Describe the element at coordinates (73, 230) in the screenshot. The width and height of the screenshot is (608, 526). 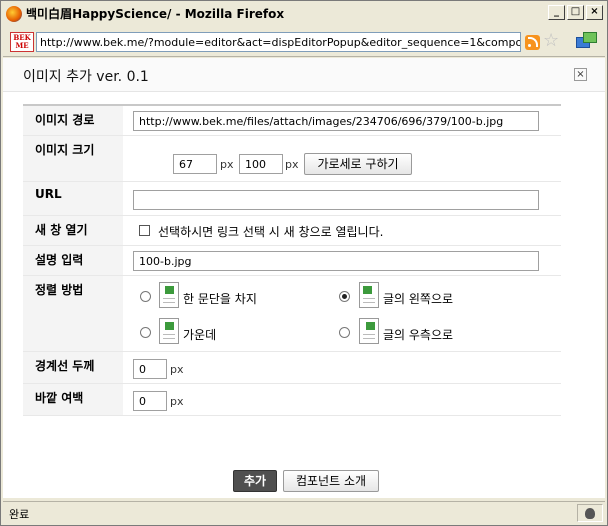
I see `new-window-label: 새 창 열기` at that location.